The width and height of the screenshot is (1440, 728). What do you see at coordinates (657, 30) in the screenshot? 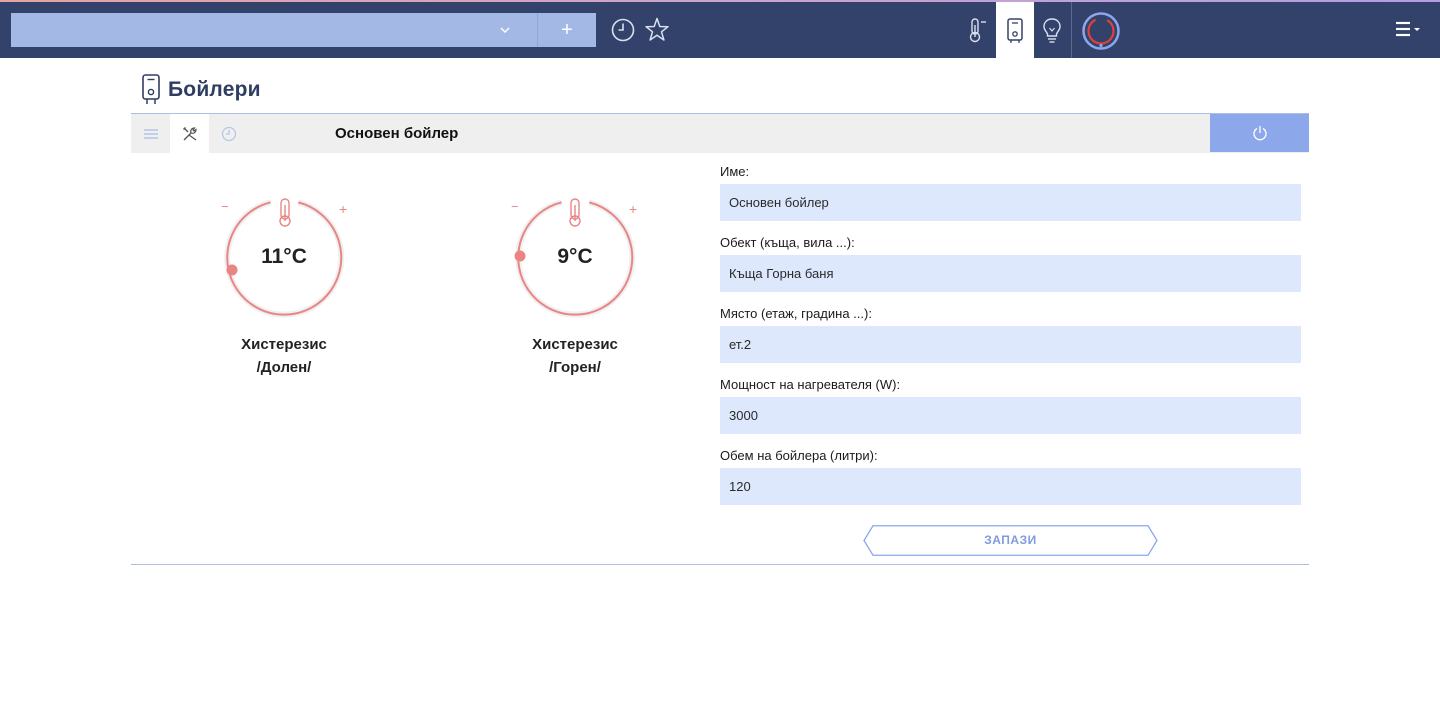
I see `star-icon` at bounding box center [657, 30].